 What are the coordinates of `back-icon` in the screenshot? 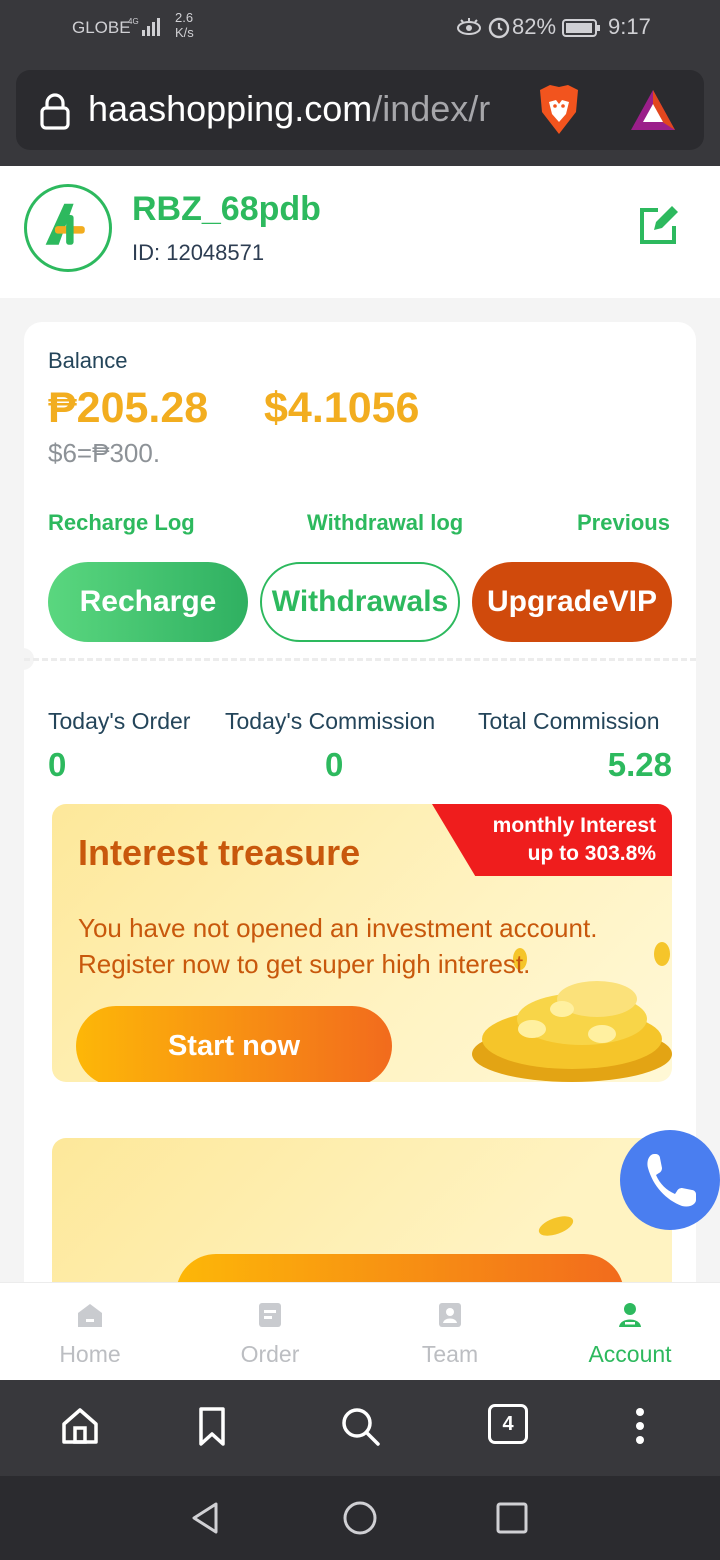 It's located at (206, 1518).